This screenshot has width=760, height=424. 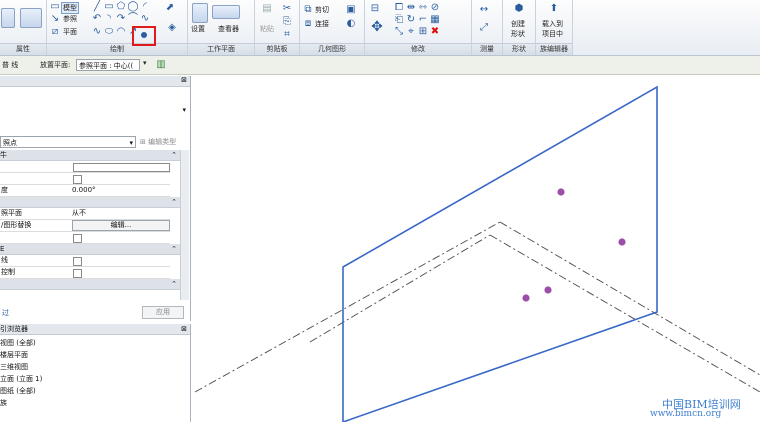 I want to click on delete-icon: ✖, so click(x=435, y=31).